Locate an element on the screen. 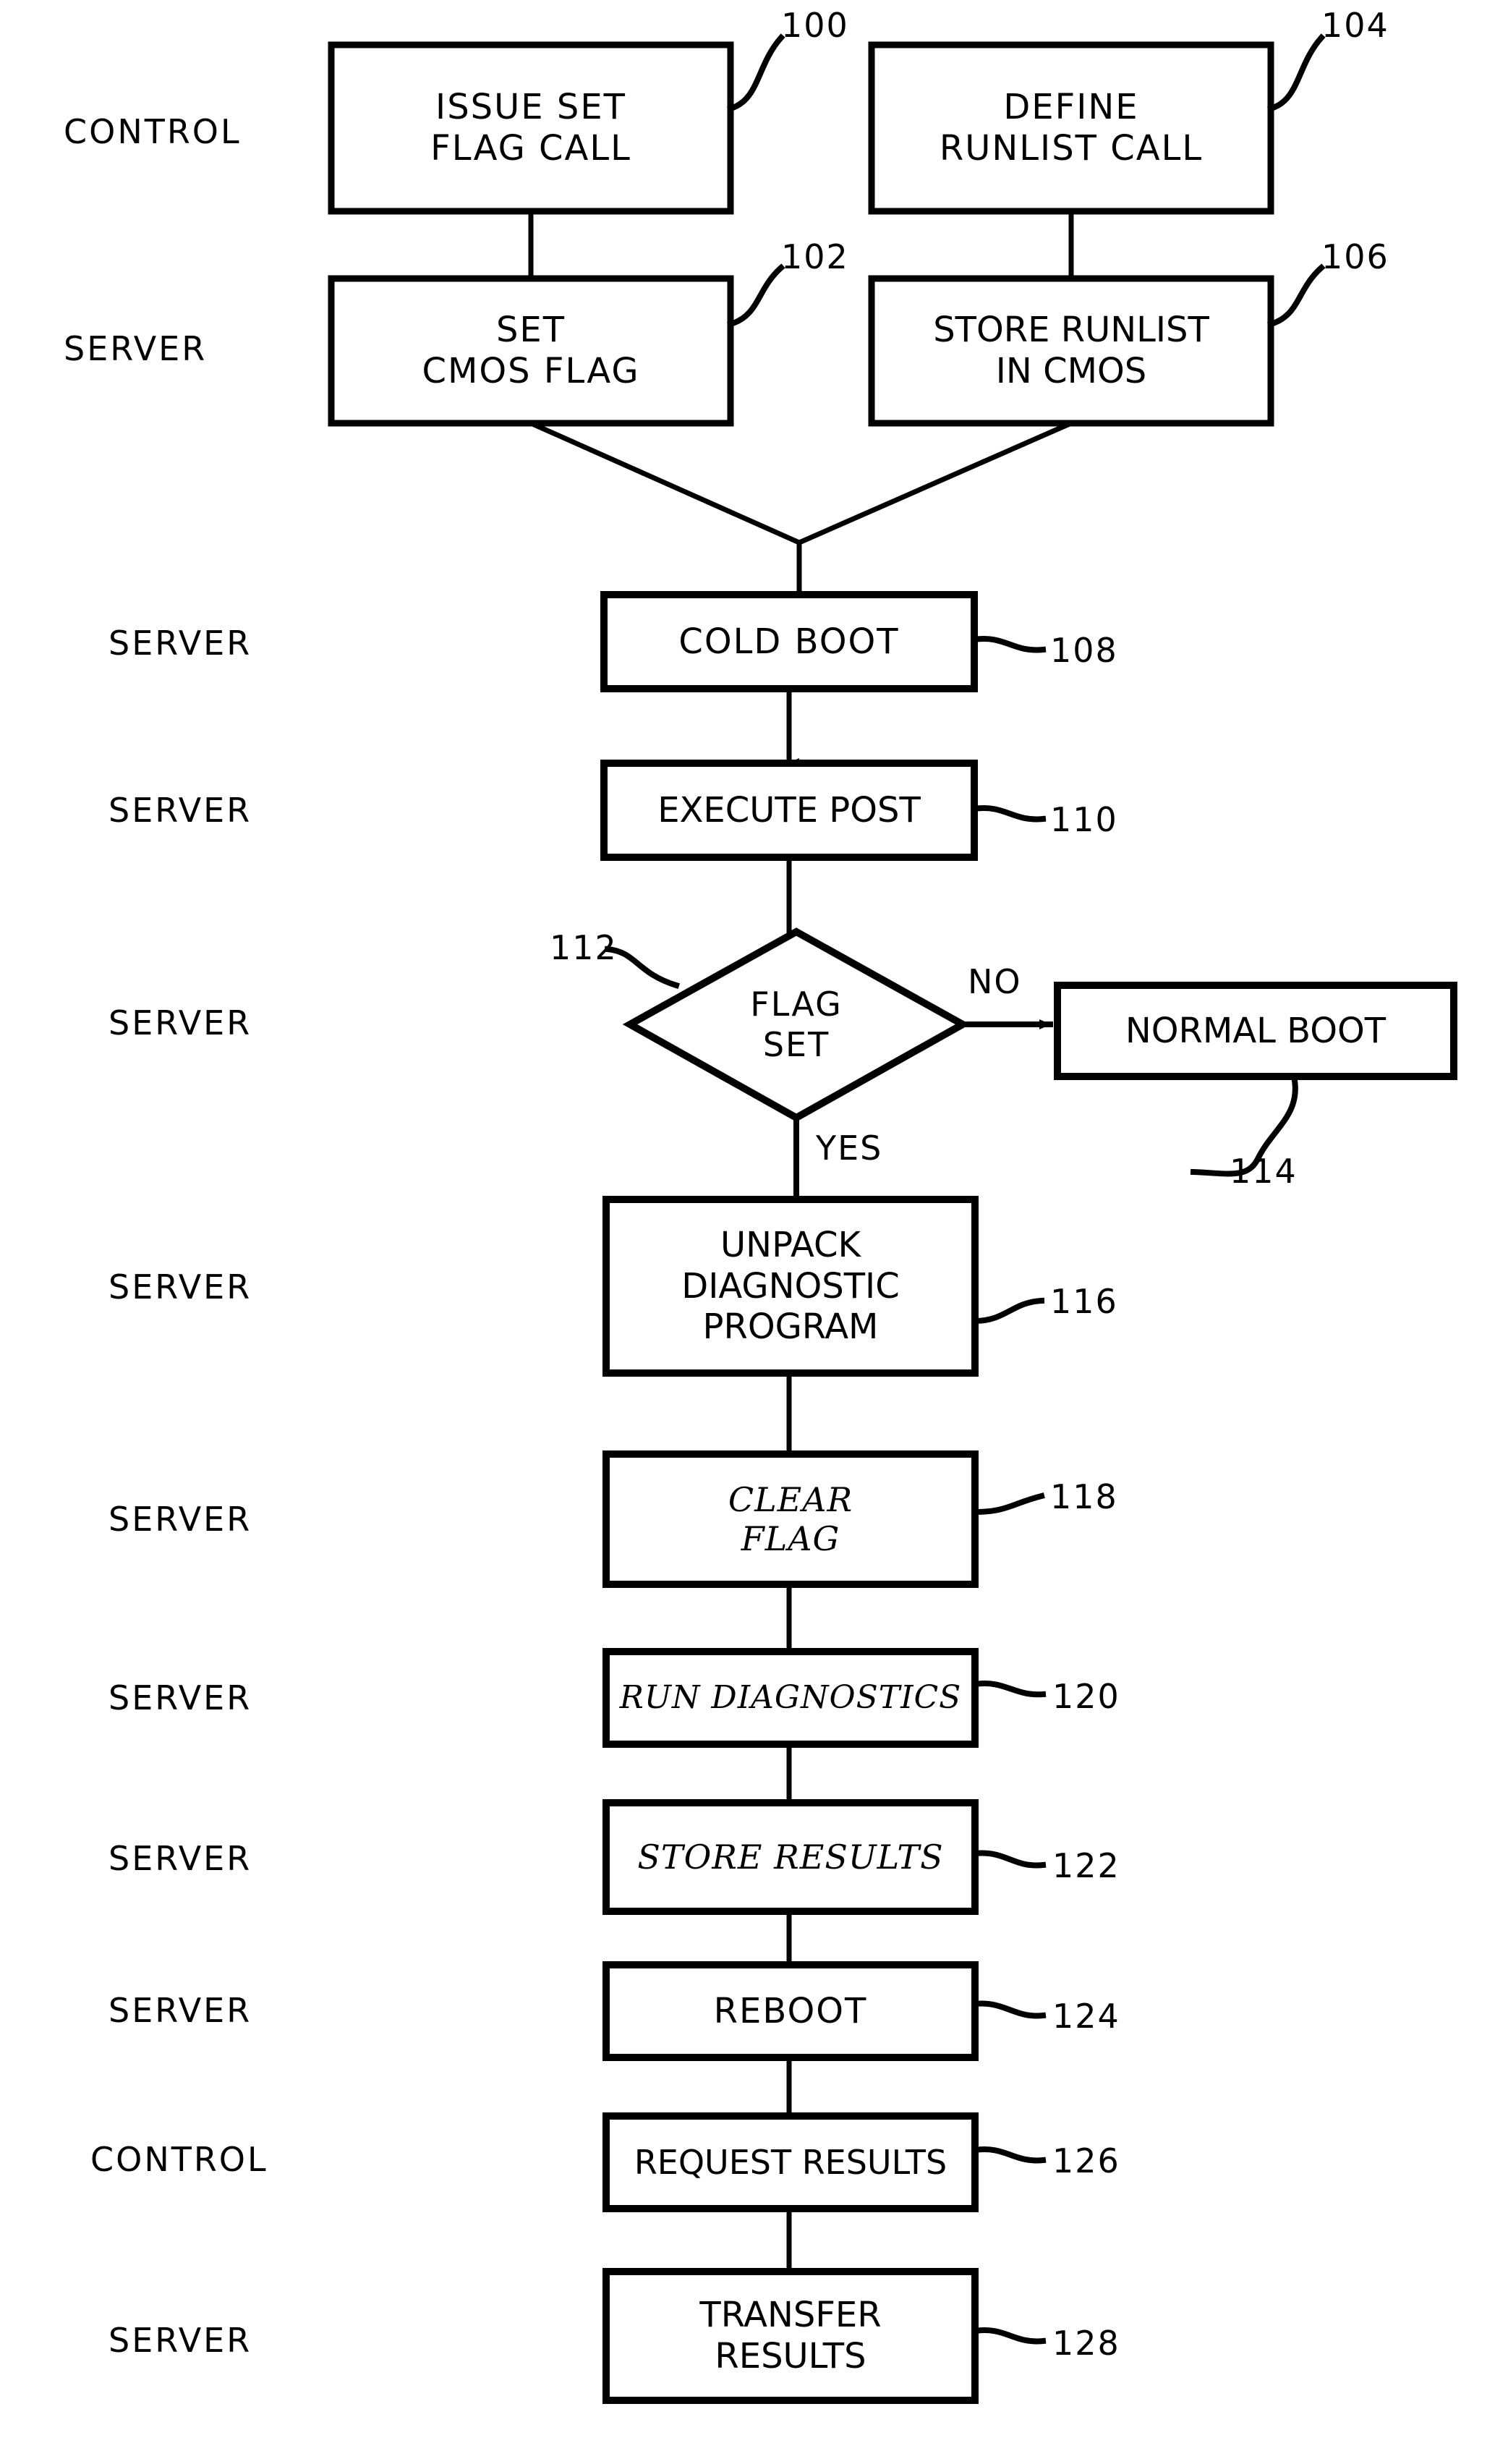 The height and width of the screenshot is (2464, 1495). row-label-server-8: SERVER is located at coordinates (180, 1858).